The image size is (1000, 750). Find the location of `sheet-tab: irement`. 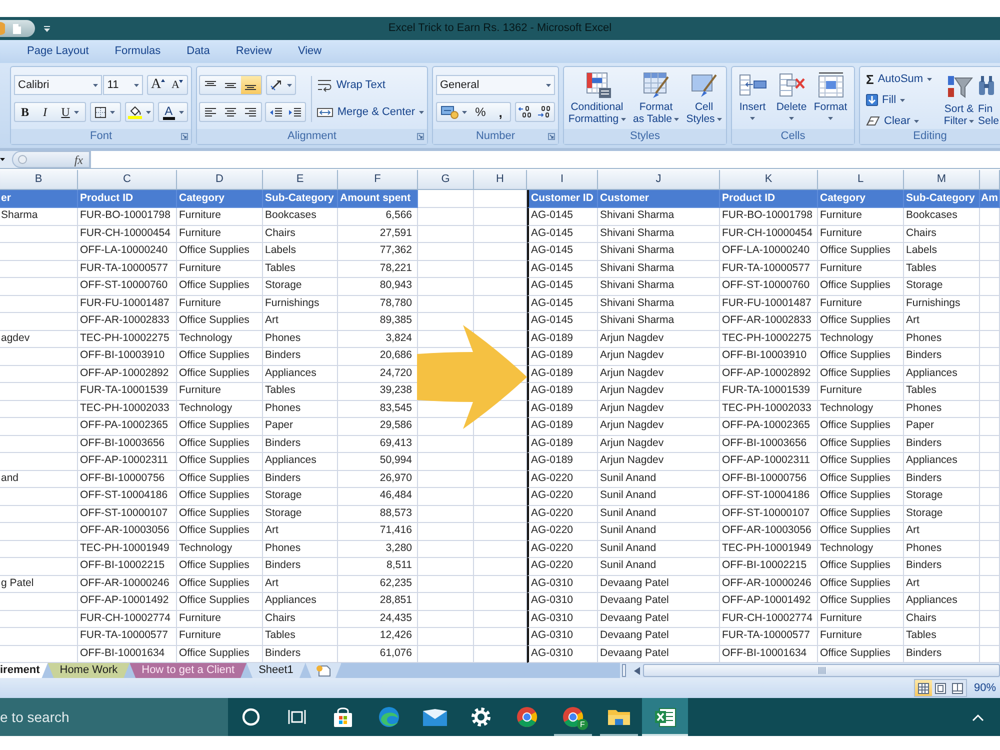

sheet-tab: irement is located at coordinates (24, 670).